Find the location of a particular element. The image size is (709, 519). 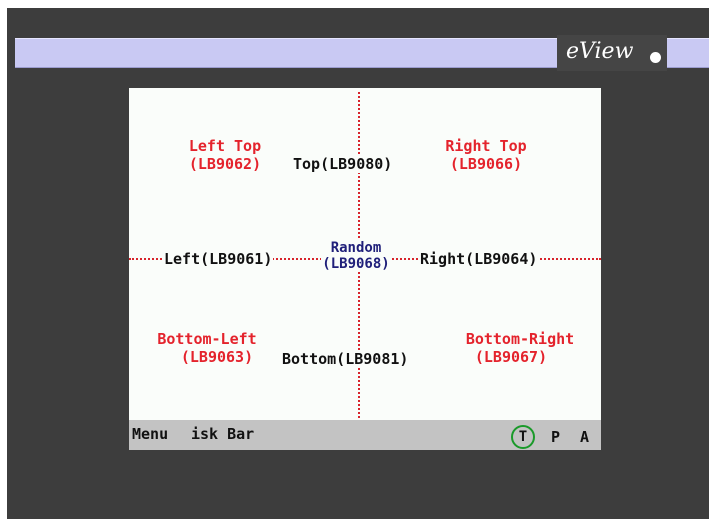

p-button: P is located at coordinates (555, 437).